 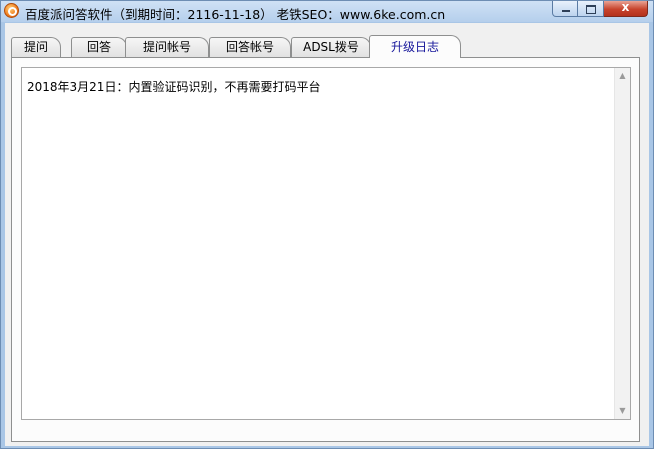 What do you see at coordinates (622, 76) in the screenshot?
I see `arrow-up-icon: ▲` at bounding box center [622, 76].